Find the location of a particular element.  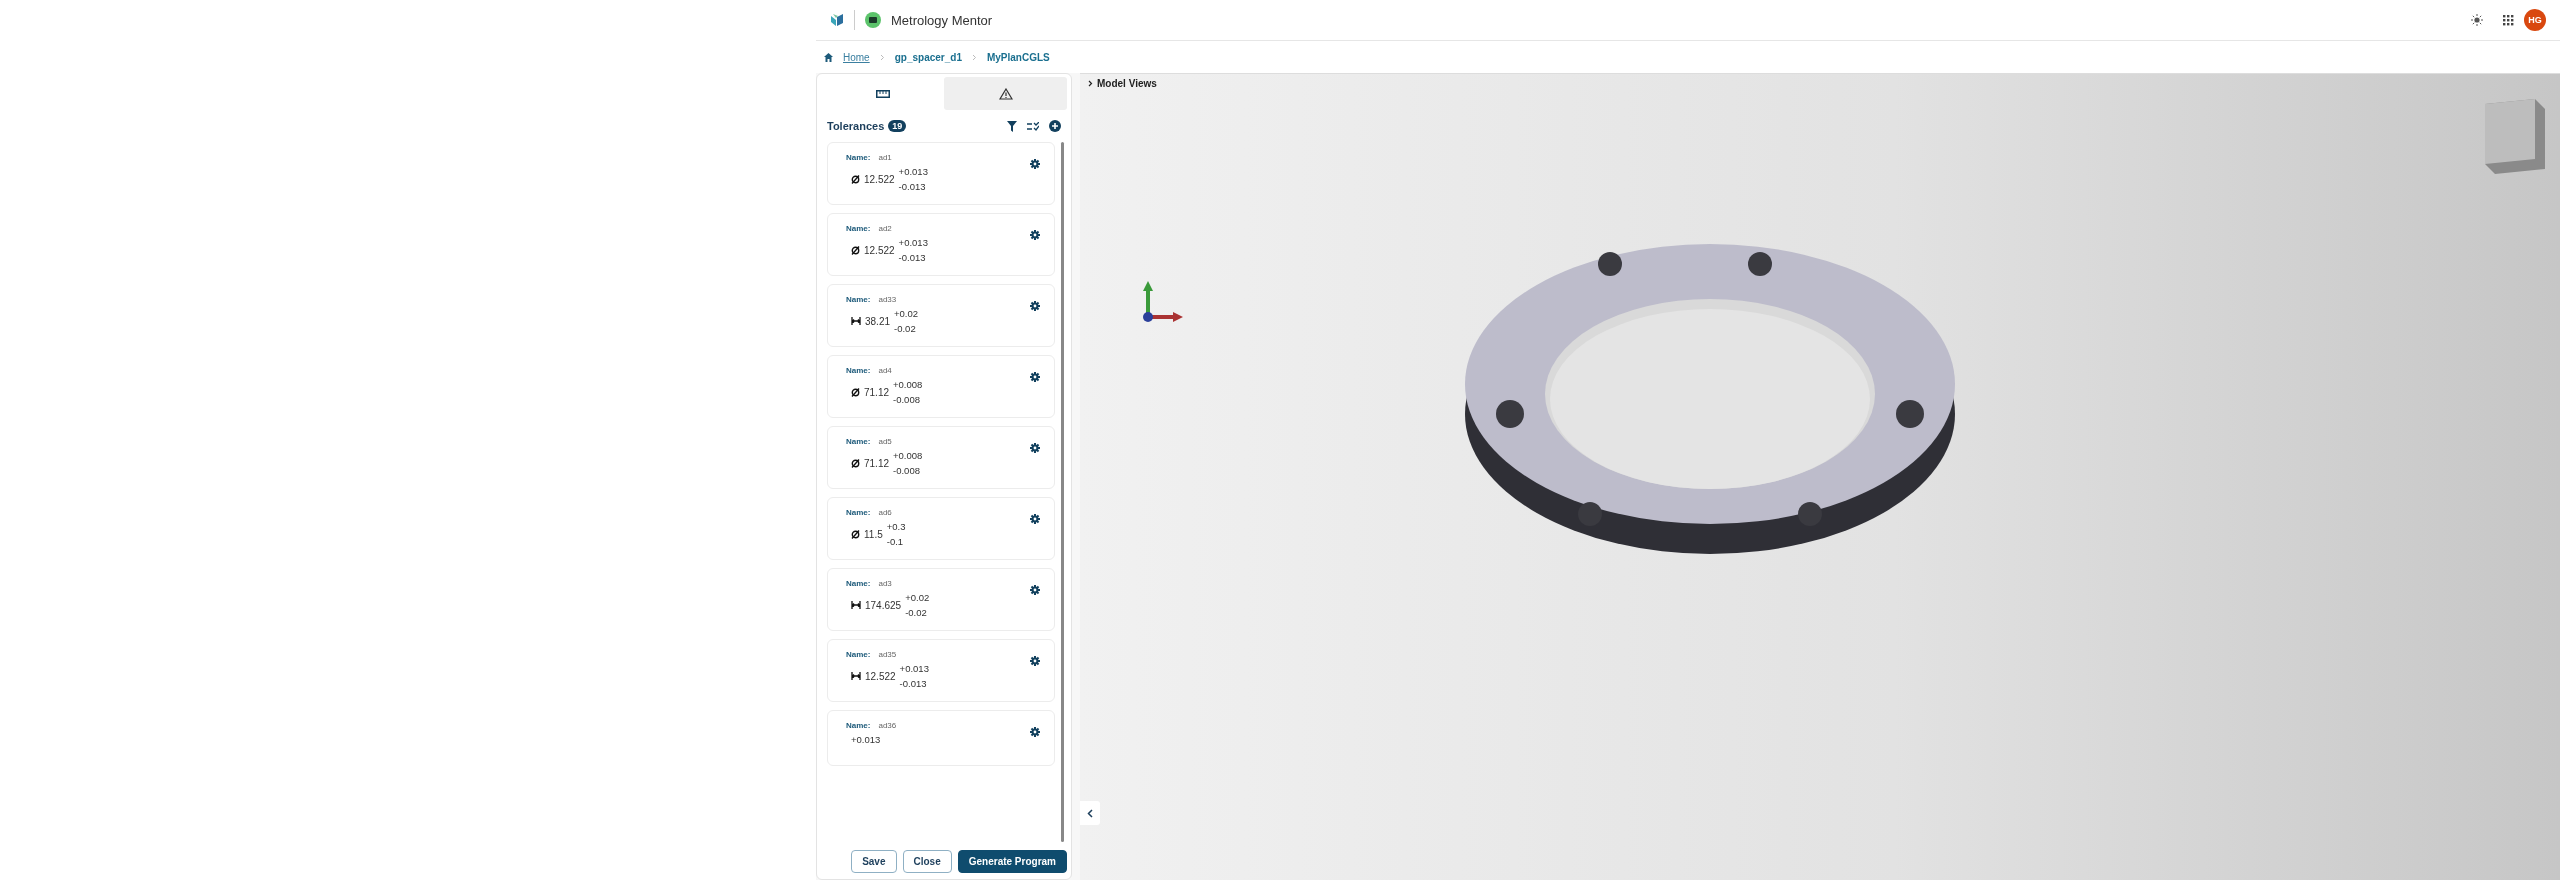

tolerance-name: ad36 is located at coordinates (887, 725).